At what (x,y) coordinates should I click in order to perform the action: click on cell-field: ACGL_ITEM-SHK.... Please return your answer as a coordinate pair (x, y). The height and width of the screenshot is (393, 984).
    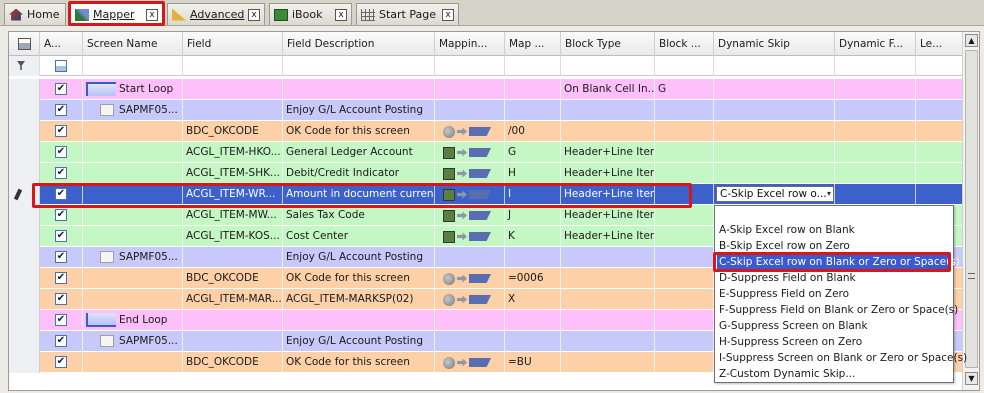
    Looking at the image, I should click on (233, 173).